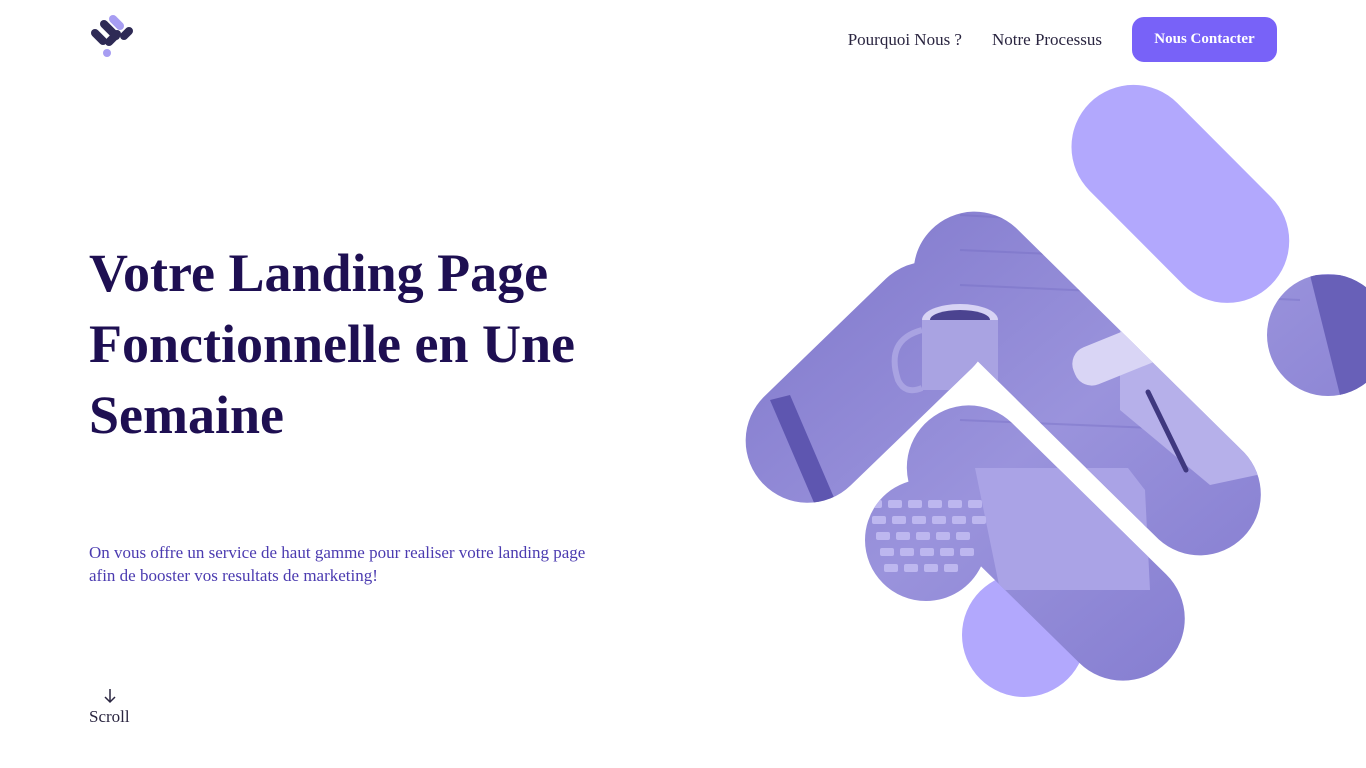 This screenshot has height=768, width=1366. I want to click on bottom-circle-shape, so click(1024, 635).